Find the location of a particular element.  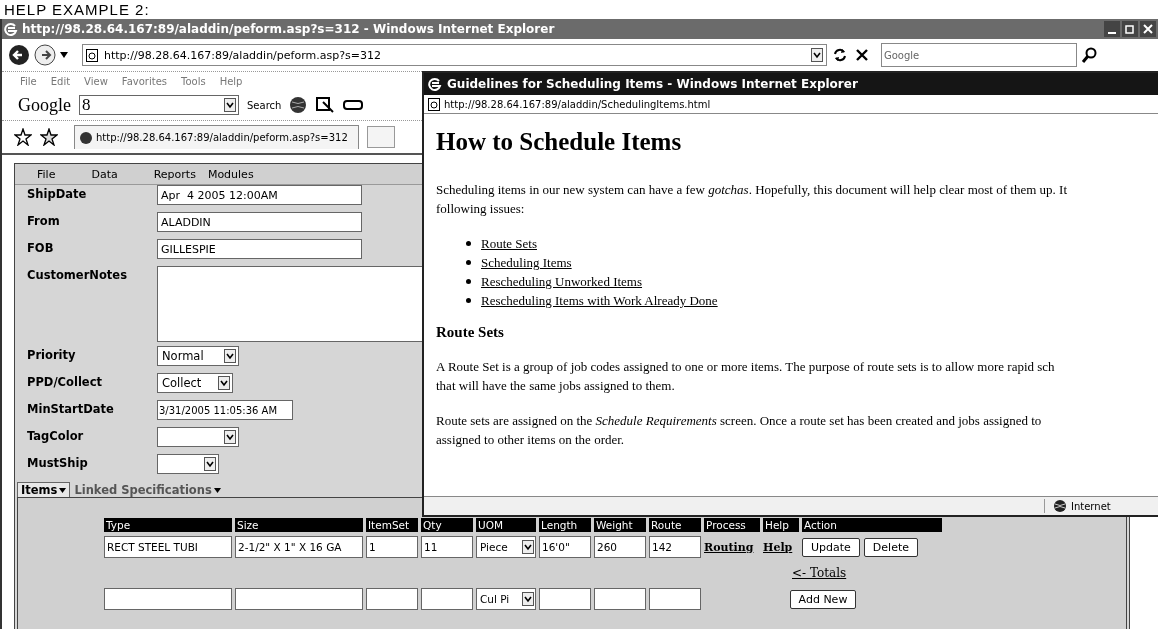

action-button: Delete is located at coordinates (890, 547).